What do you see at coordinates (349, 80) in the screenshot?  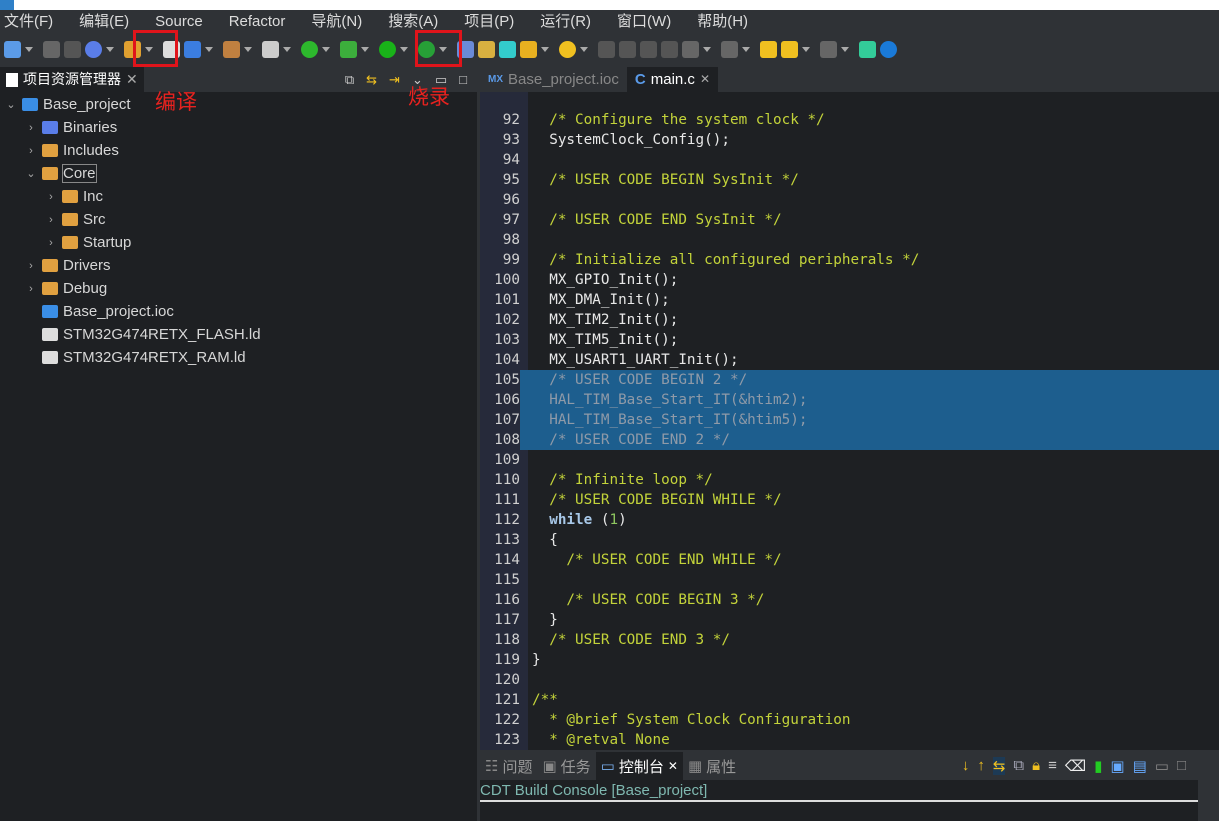 I see `collapse-all-icon: ⧉` at bounding box center [349, 80].